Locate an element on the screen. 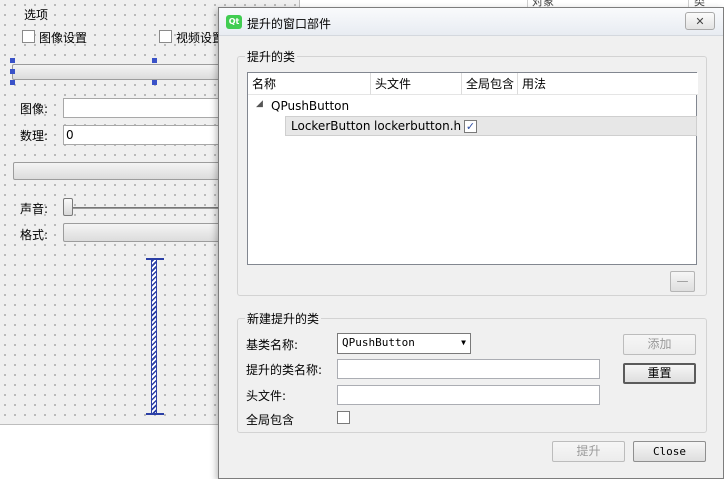 The height and width of the screenshot is (479, 724). close-button: Close is located at coordinates (669, 451).